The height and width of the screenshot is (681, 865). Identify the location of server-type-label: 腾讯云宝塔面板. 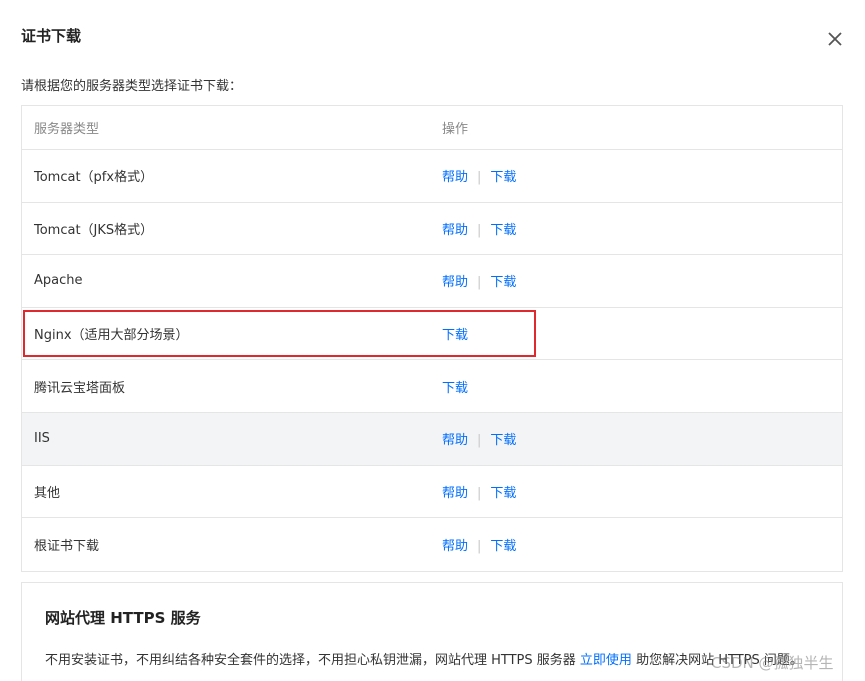
(80, 388).